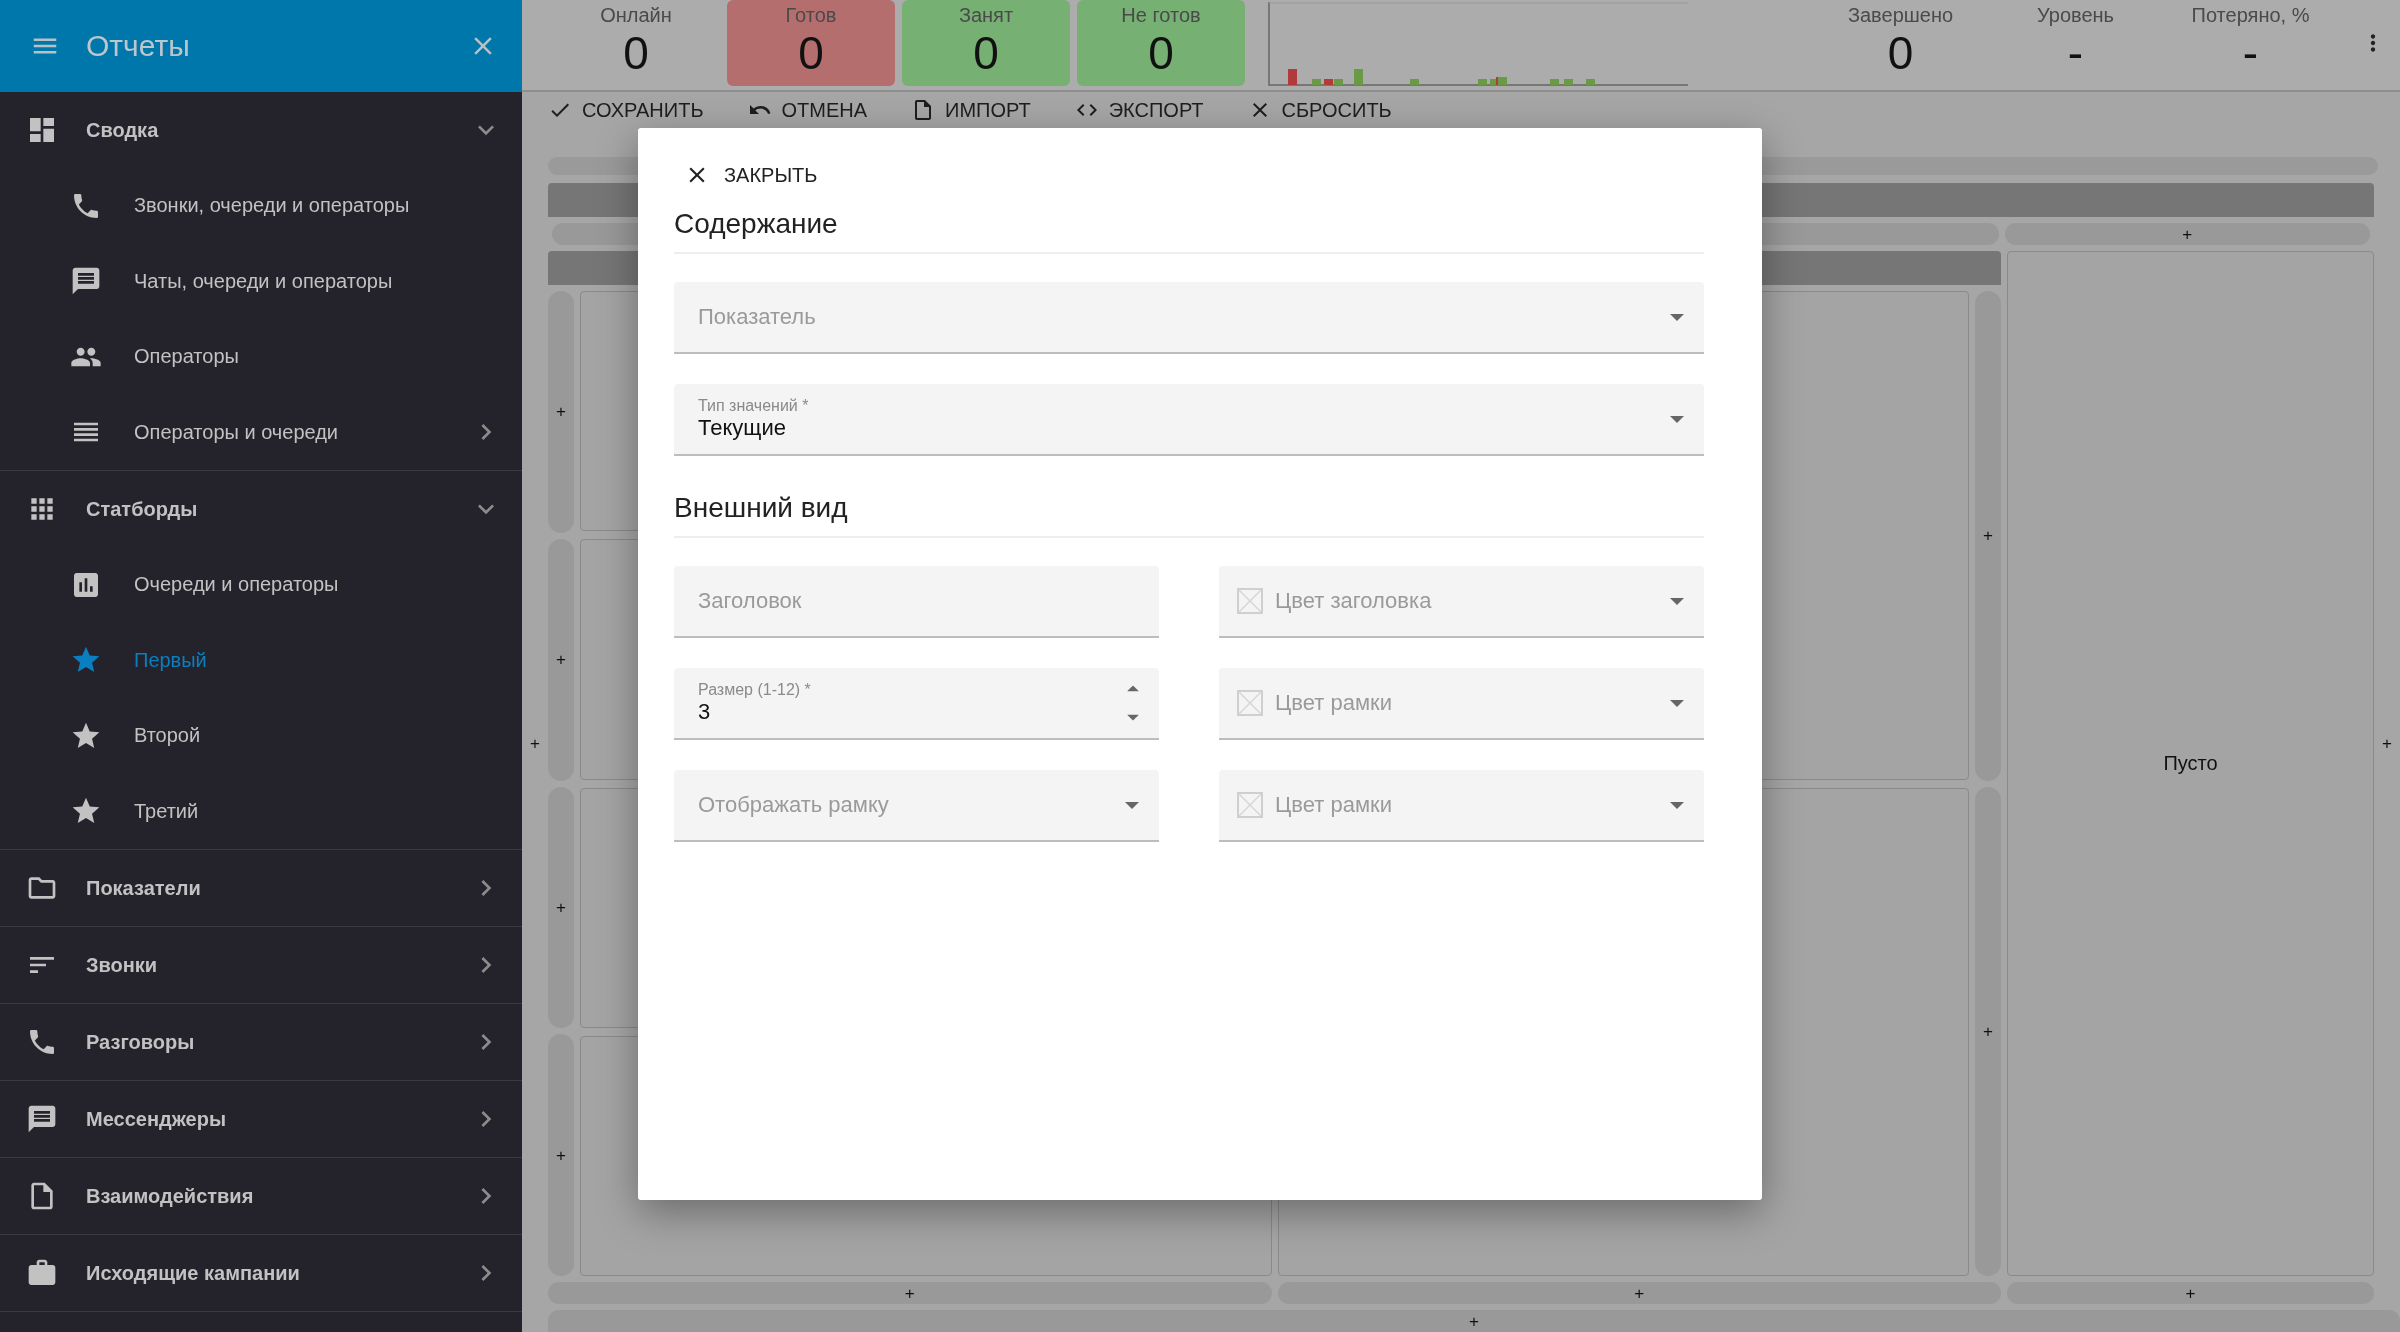 Image resolution: width=2400 pixels, height=1332 pixels. What do you see at coordinates (261, 281) in the screenshot?
I see `sidebar-item: Чаты, очереди и операторы` at bounding box center [261, 281].